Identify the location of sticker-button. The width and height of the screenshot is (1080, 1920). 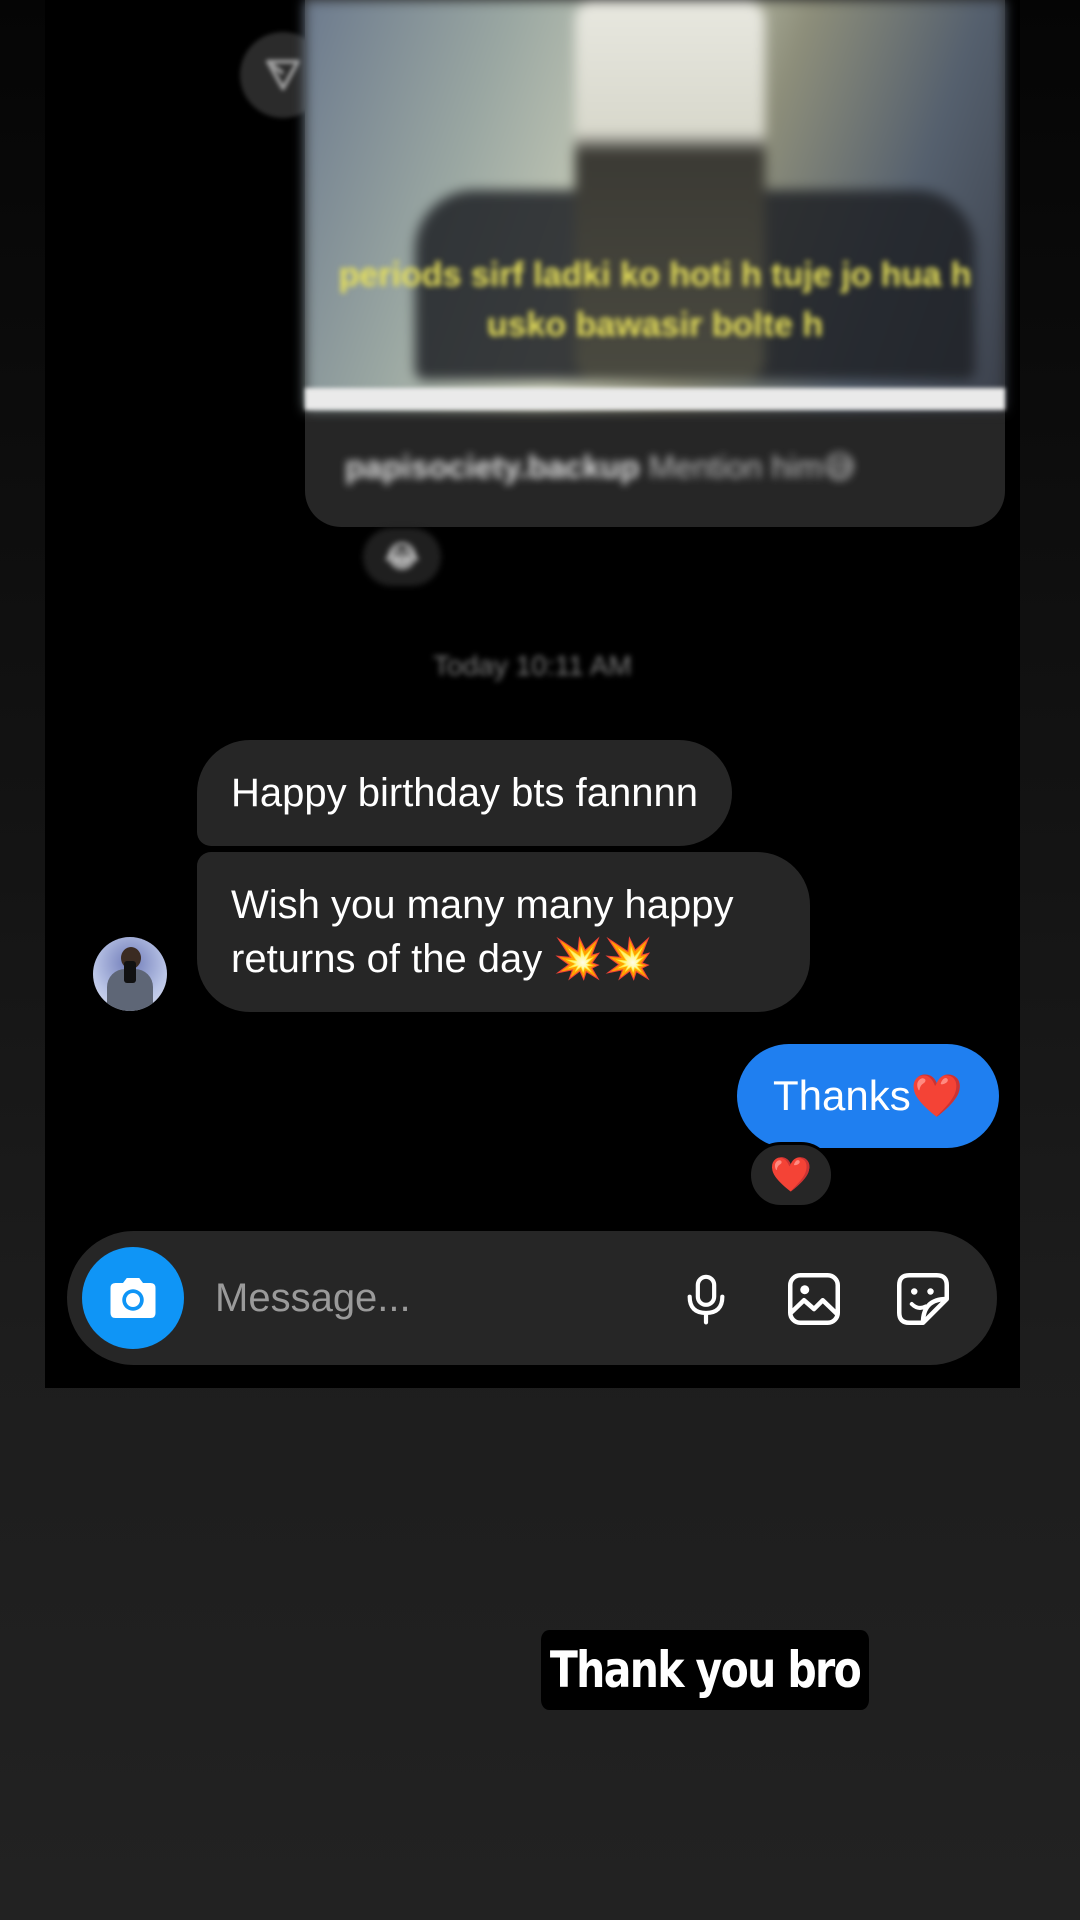
(923, 1299).